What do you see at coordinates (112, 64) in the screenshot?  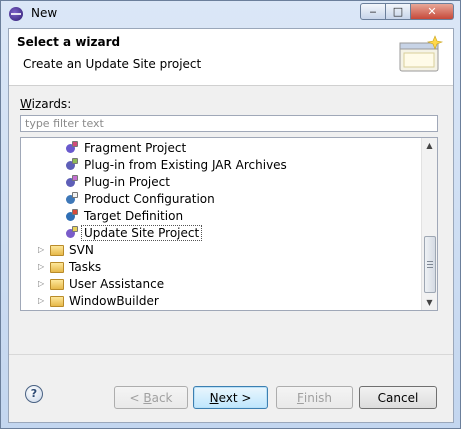 I see `banner-description: Create an Update Site project` at bounding box center [112, 64].